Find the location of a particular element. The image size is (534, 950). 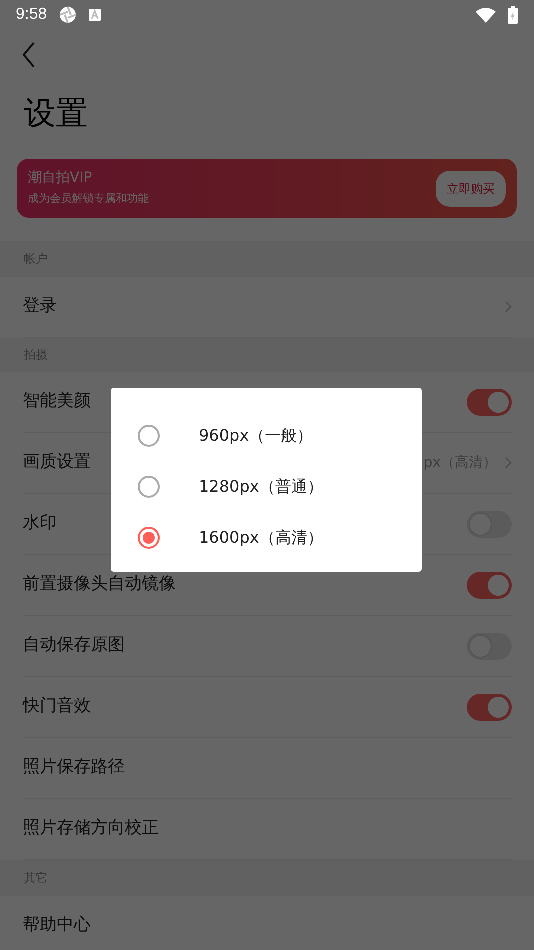

keyboard-letter-icon is located at coordinates (95, 15).